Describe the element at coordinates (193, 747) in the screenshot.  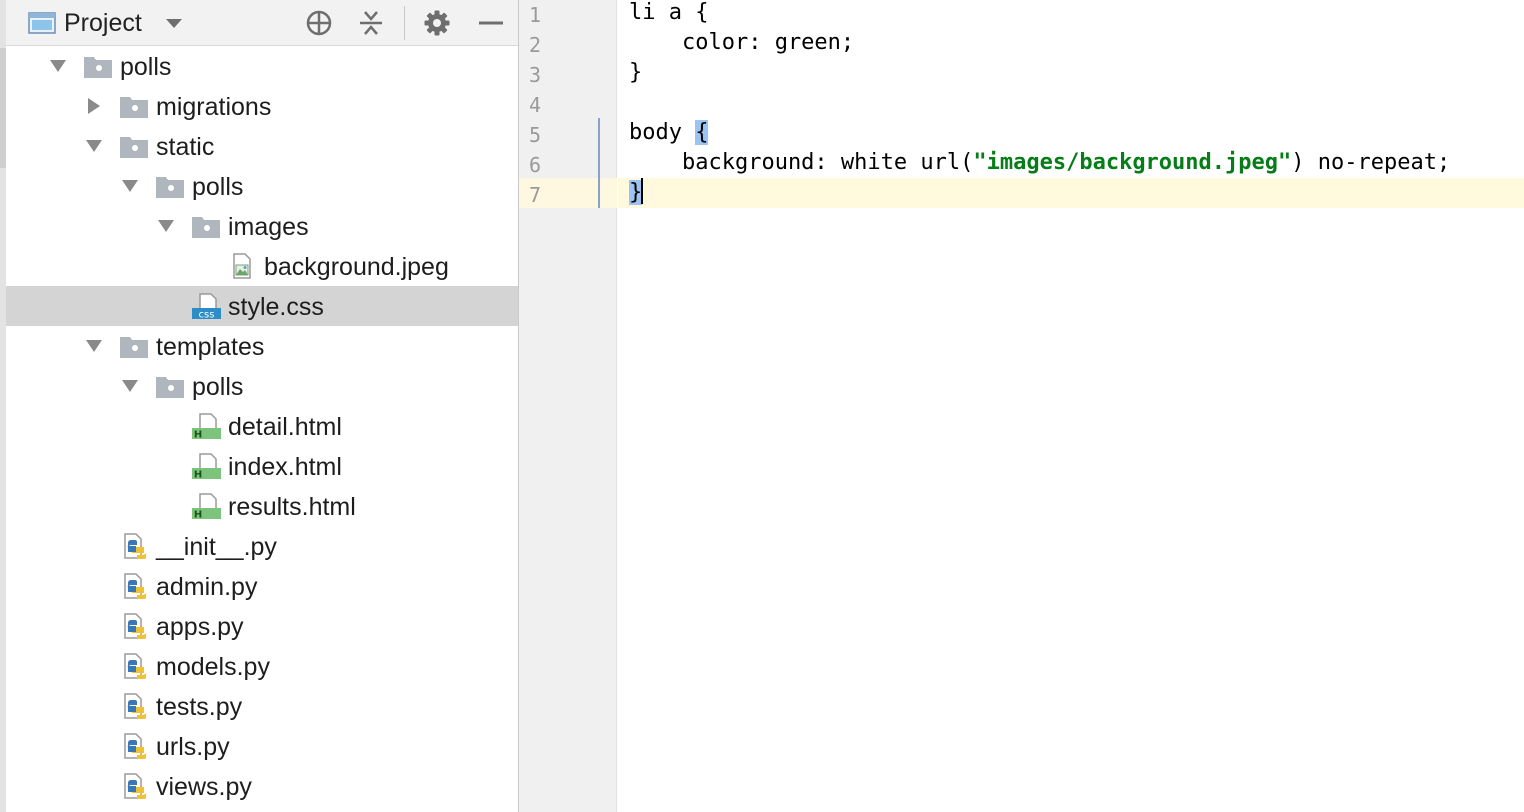
I see `tree-item-label: urls.py` at that location.